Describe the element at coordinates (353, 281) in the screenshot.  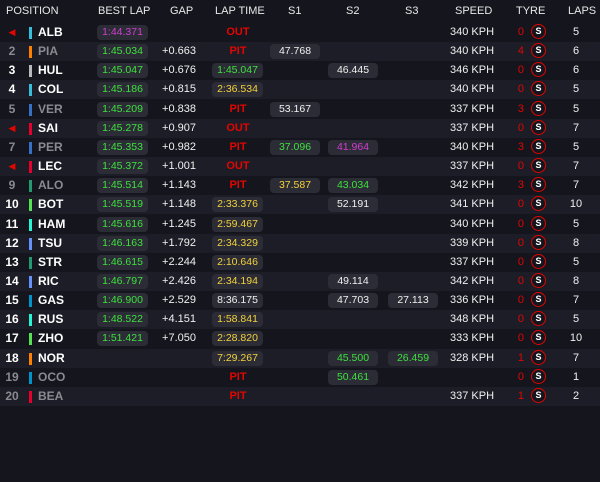
I see `sector-2-time: 49.114` at that location.